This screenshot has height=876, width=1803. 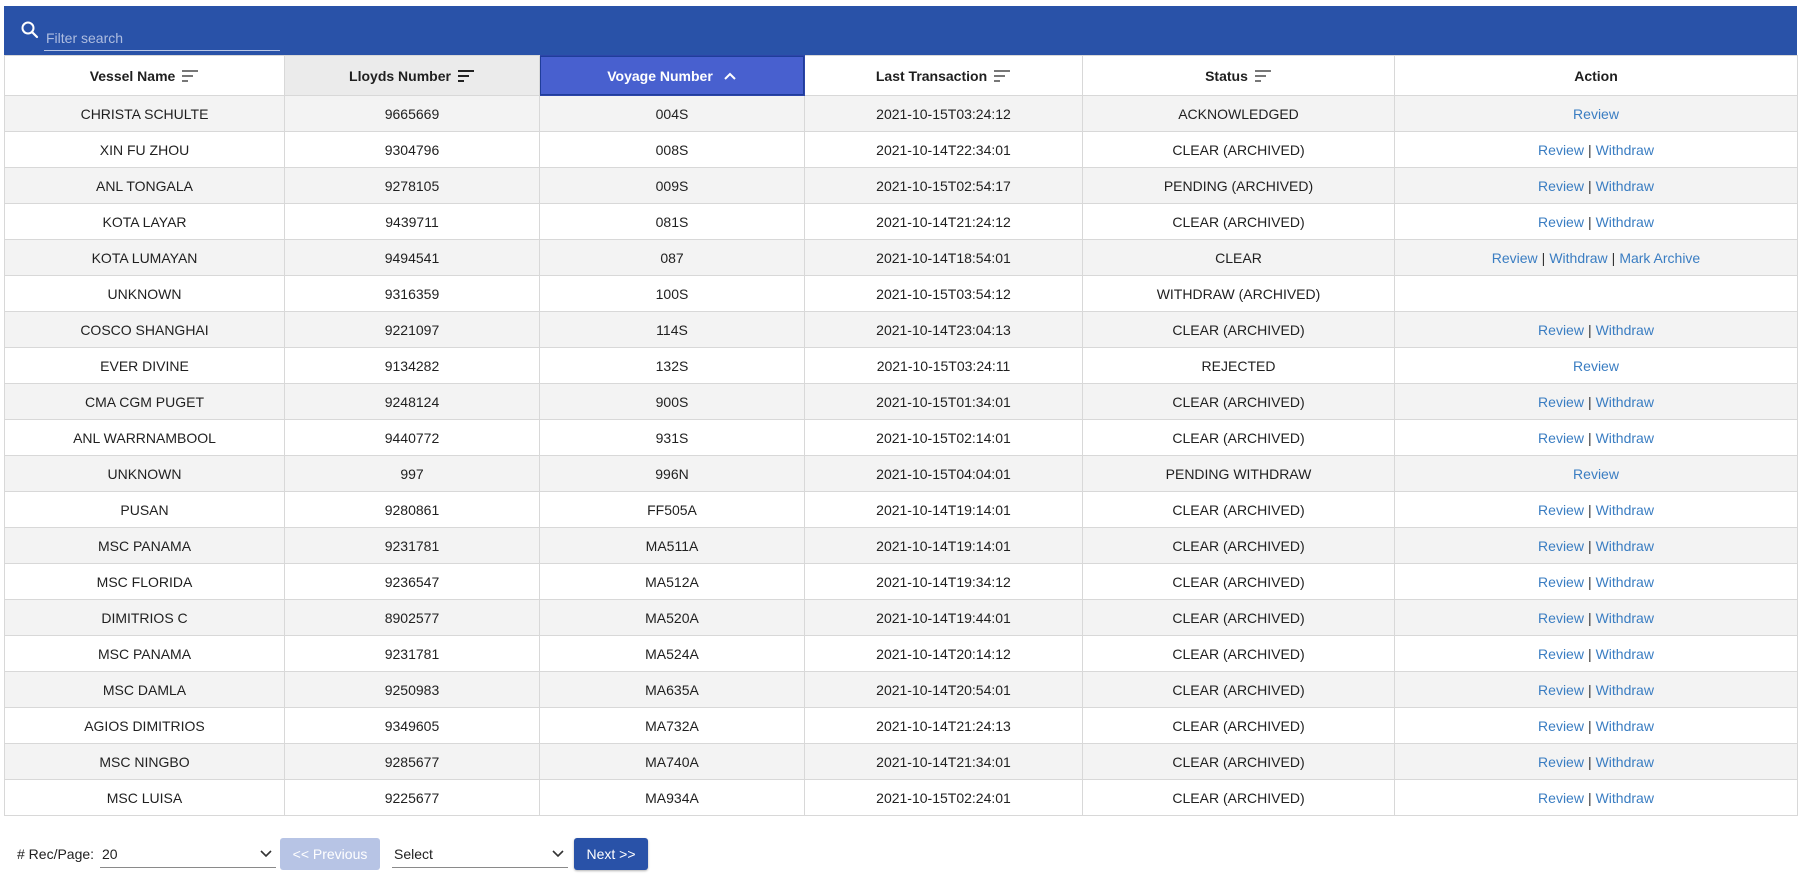 What do you see at coordinates (943, 293) in the screenshot?
I see `last-transaction-cell: 2021-10-15T03:54:12` at bounding box center [943, 293].